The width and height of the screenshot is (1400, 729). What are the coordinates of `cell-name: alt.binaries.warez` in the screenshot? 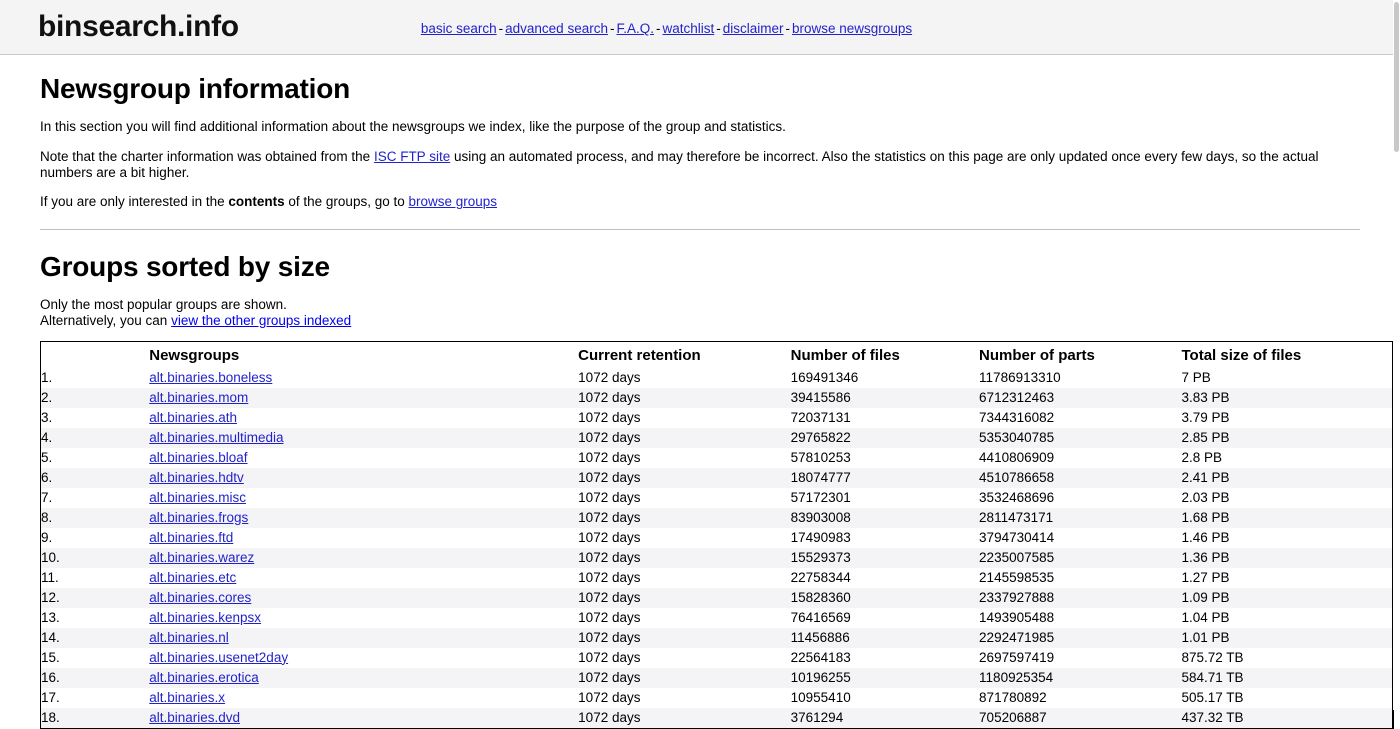 It's located at (363, 558).